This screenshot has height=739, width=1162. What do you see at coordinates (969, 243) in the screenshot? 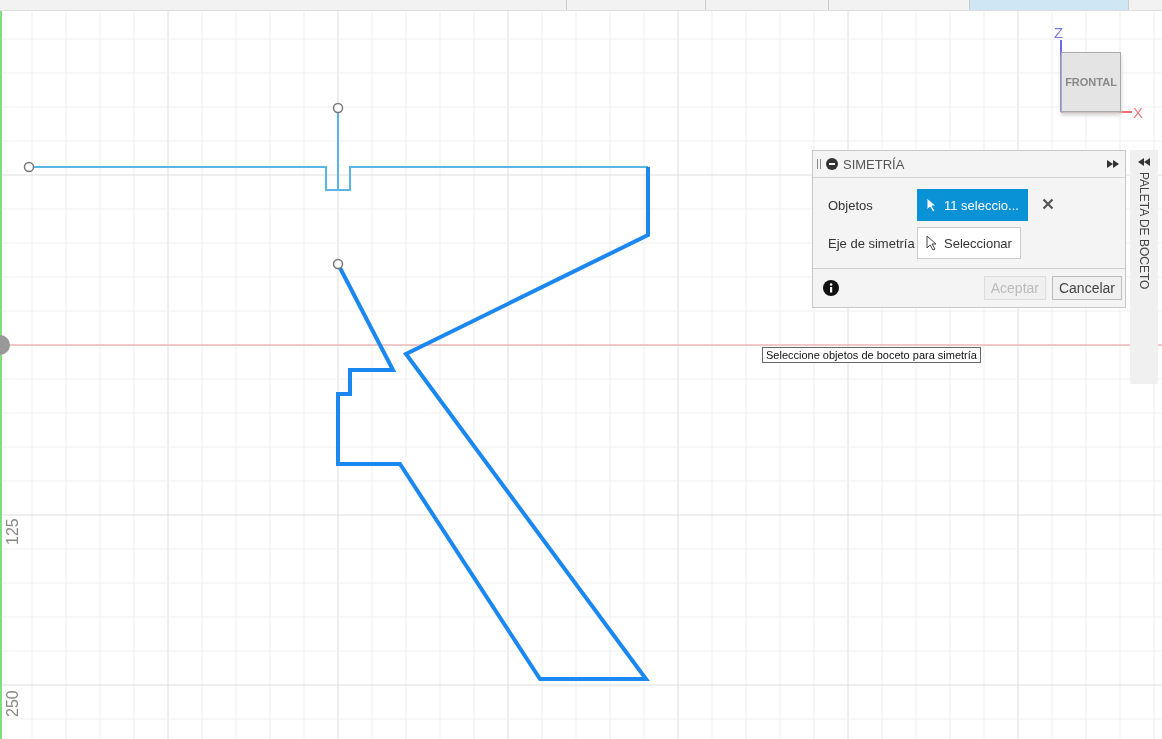
I see `selection-button: Seleccionar` at bounding box center [969, 243].